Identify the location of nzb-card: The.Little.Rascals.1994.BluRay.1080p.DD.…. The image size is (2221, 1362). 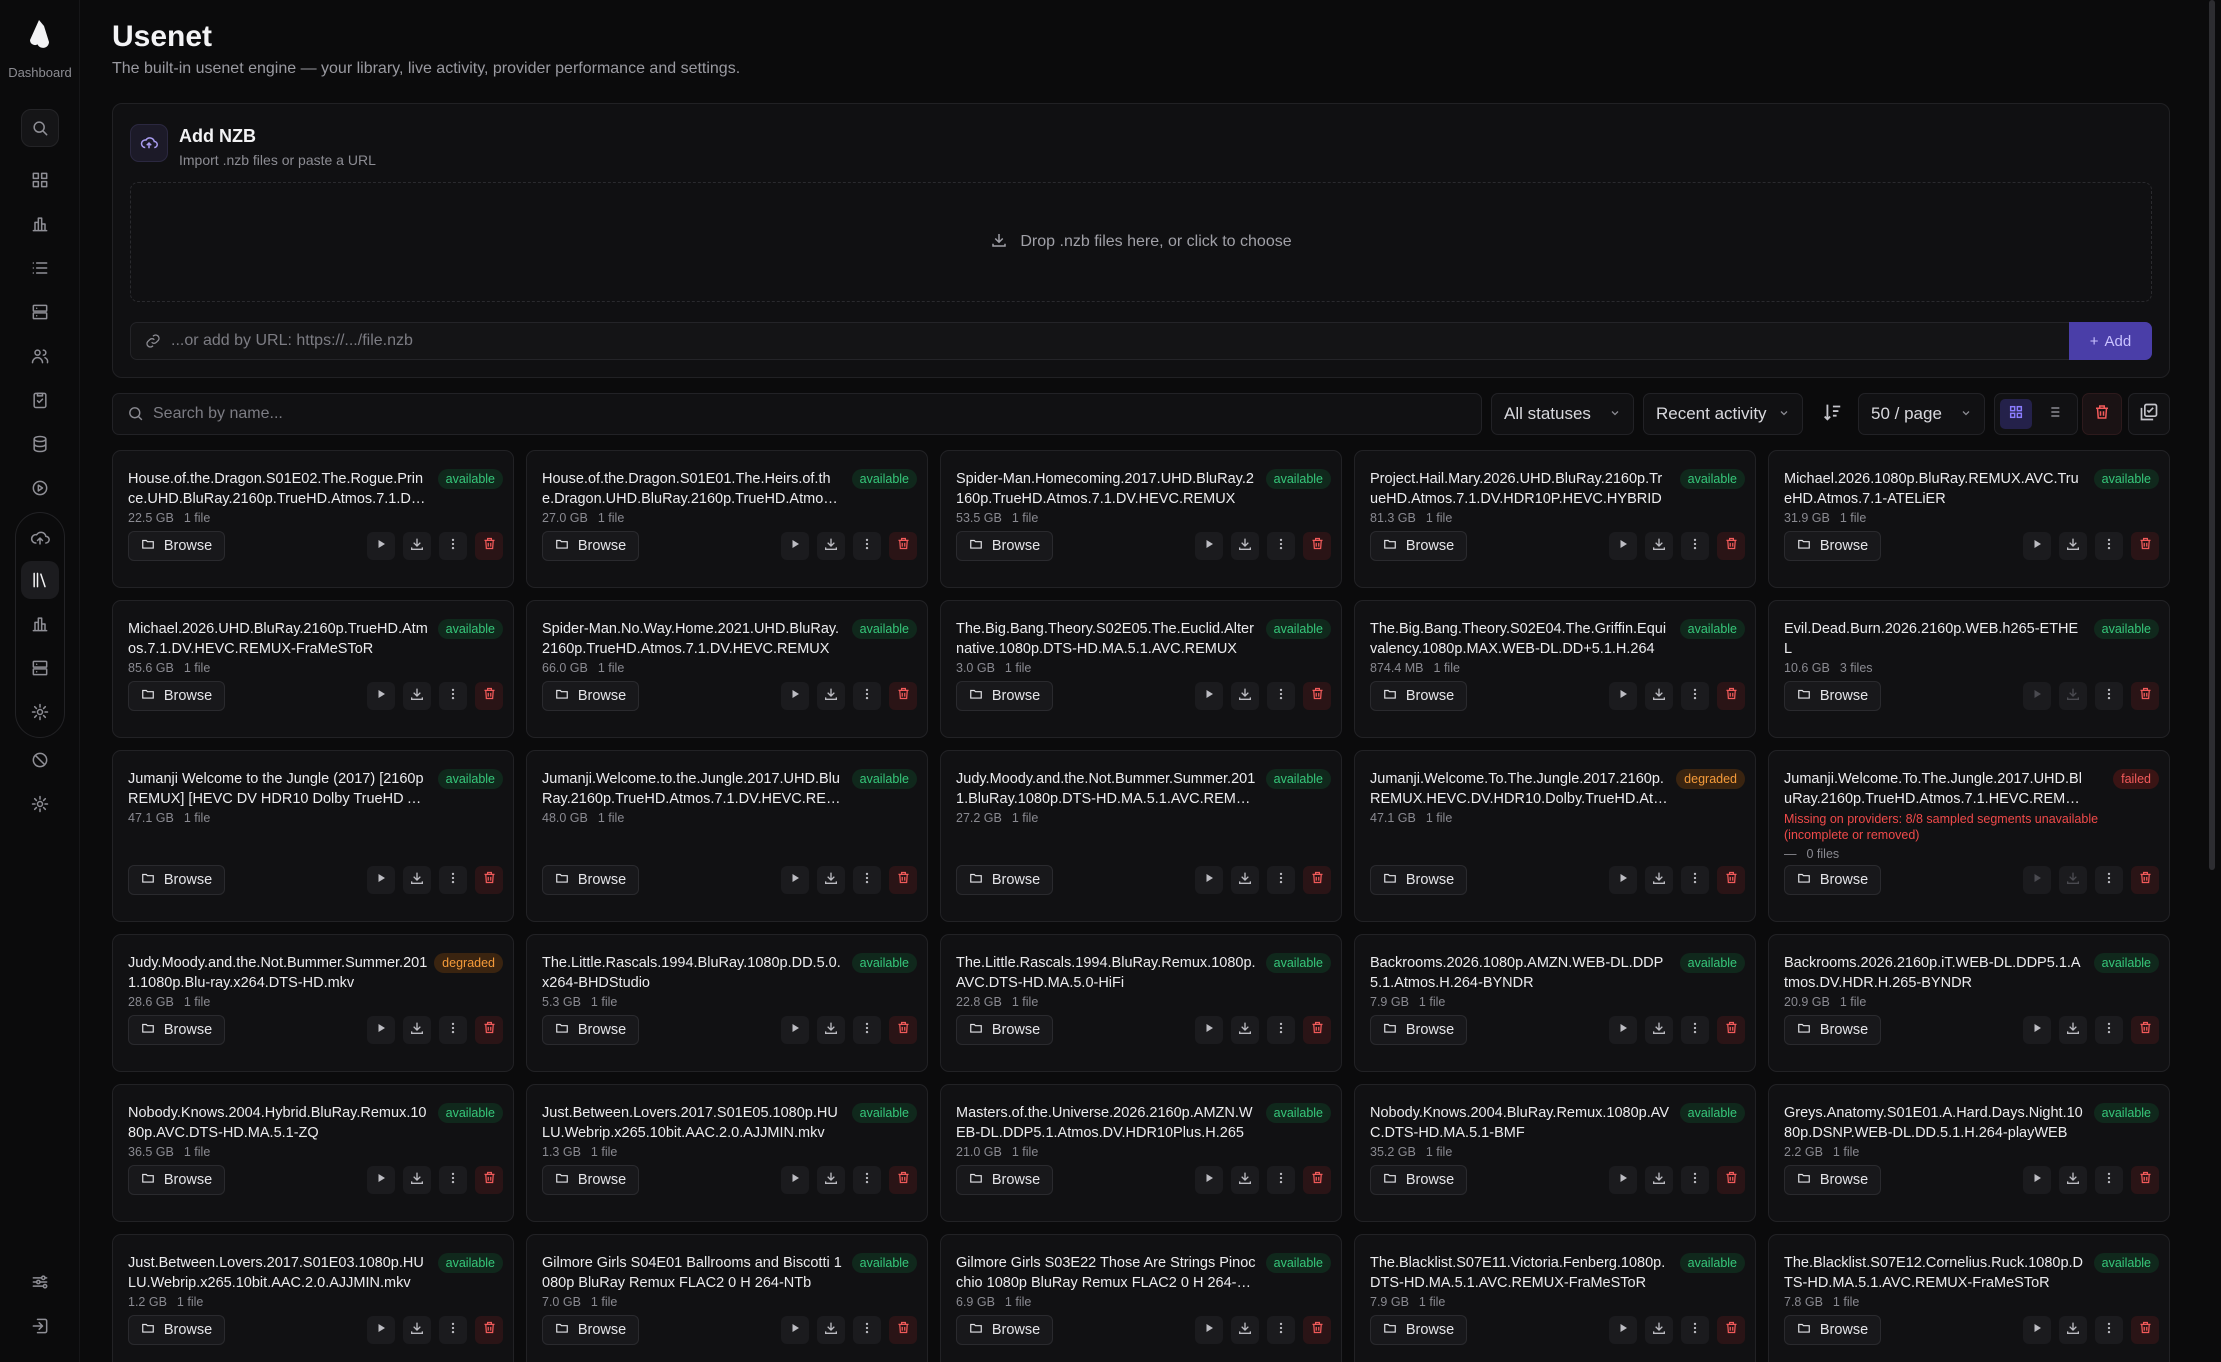
(727, 1003).